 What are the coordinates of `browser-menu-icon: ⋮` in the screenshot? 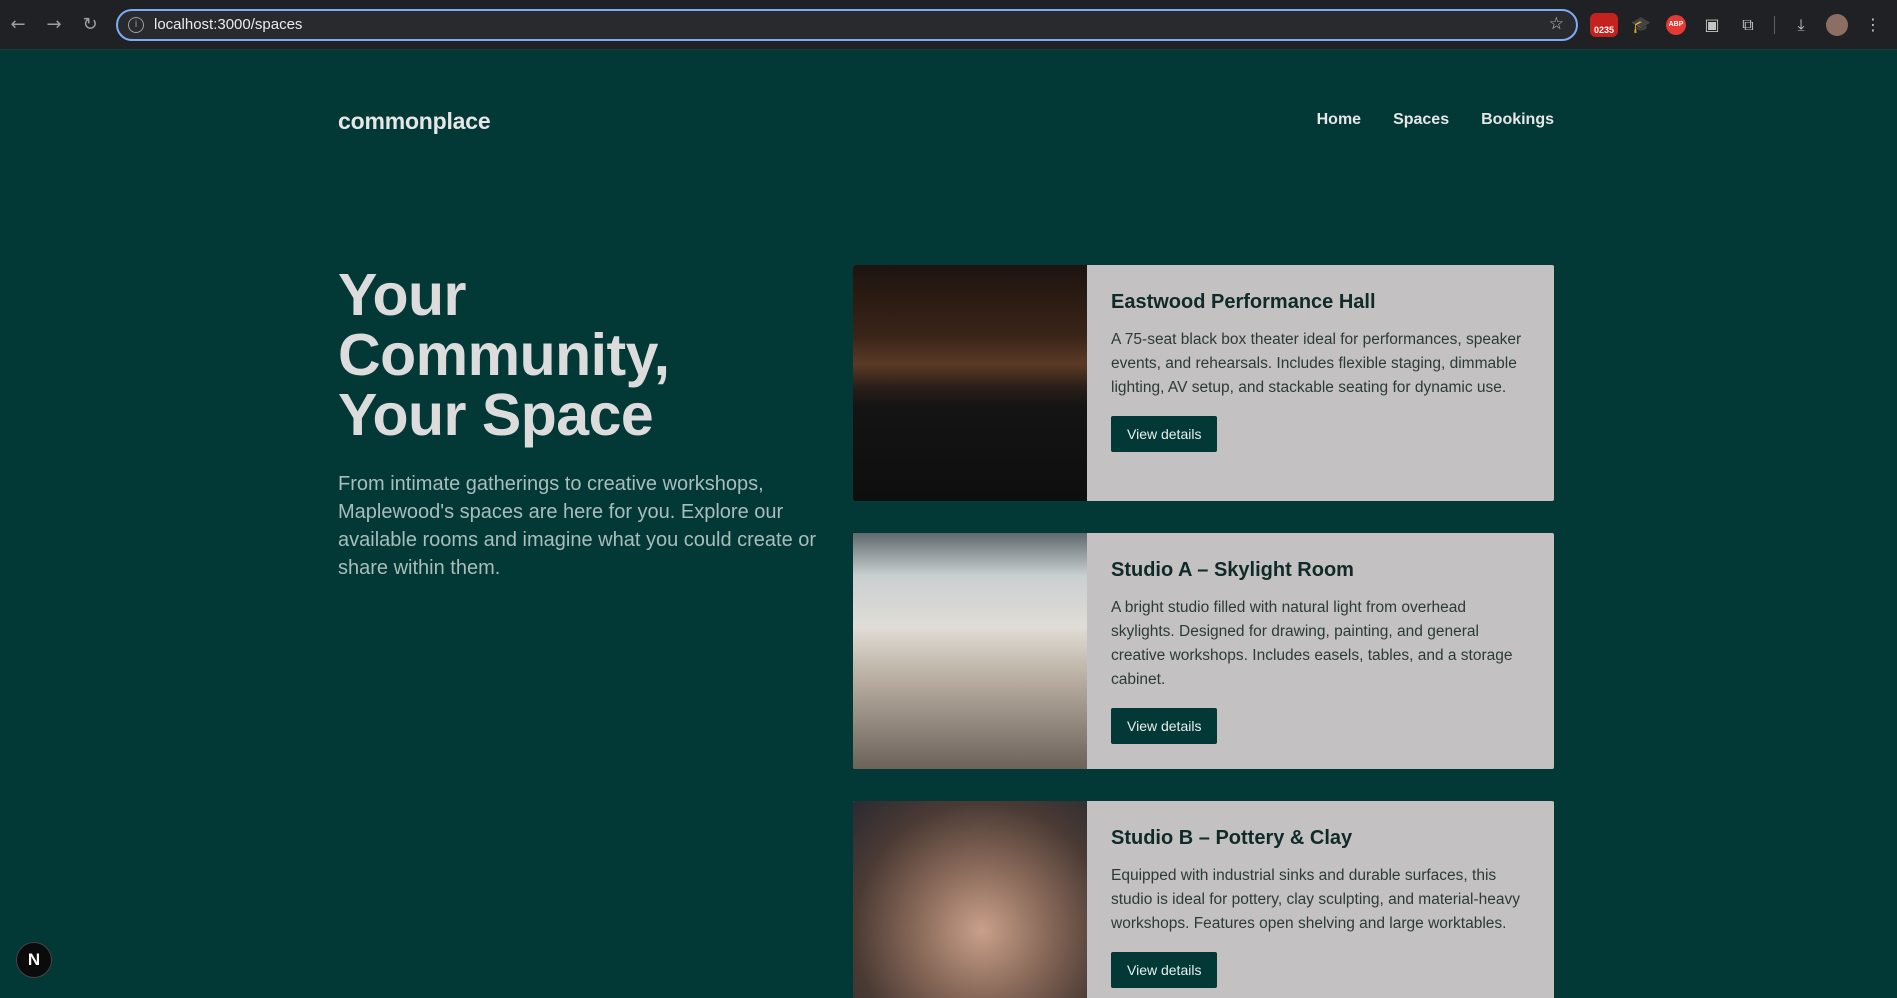 It's located at (1873, 25).